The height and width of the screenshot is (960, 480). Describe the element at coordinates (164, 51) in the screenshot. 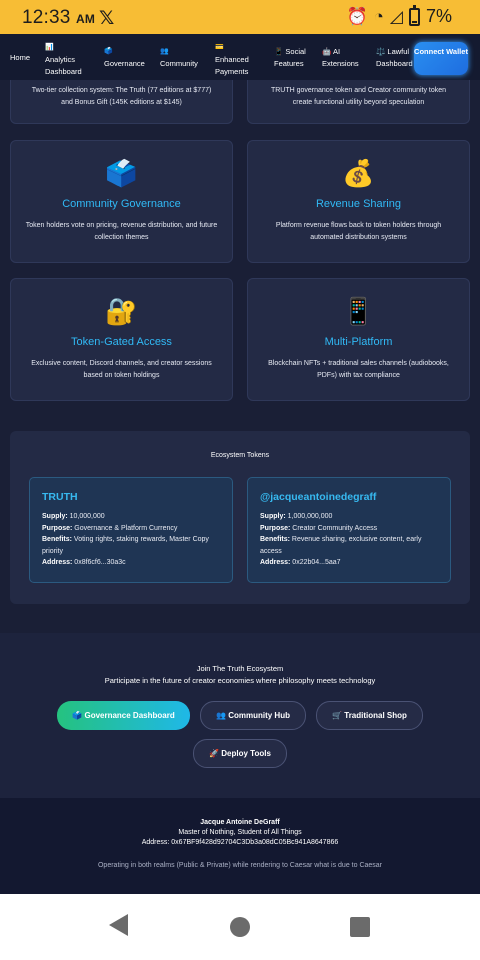

I see `people-icon: 👥` at that location.